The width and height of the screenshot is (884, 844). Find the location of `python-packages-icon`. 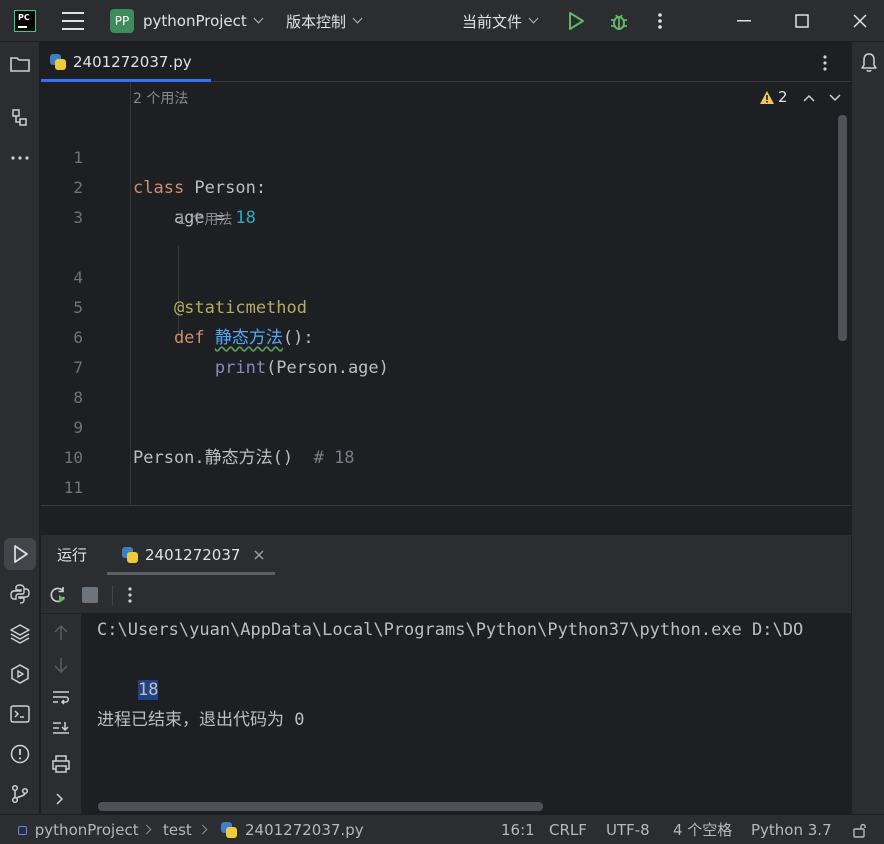

python-packages-icon is located at coordinates (20, 634).